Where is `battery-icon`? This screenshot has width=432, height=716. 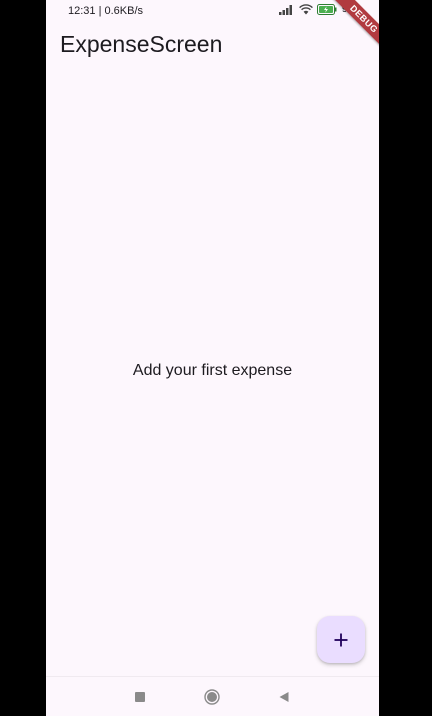
battery-icon is located at coordinates (326, 9).